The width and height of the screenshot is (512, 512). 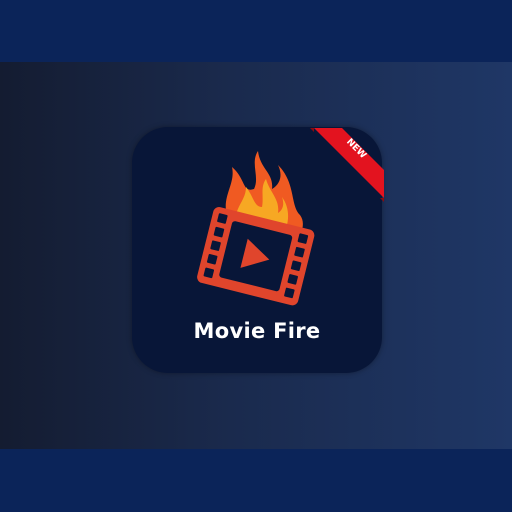 What do you see at coordinates (256, 31) in the screenshot?
I see `top-band` at bounding box center [256, 31].